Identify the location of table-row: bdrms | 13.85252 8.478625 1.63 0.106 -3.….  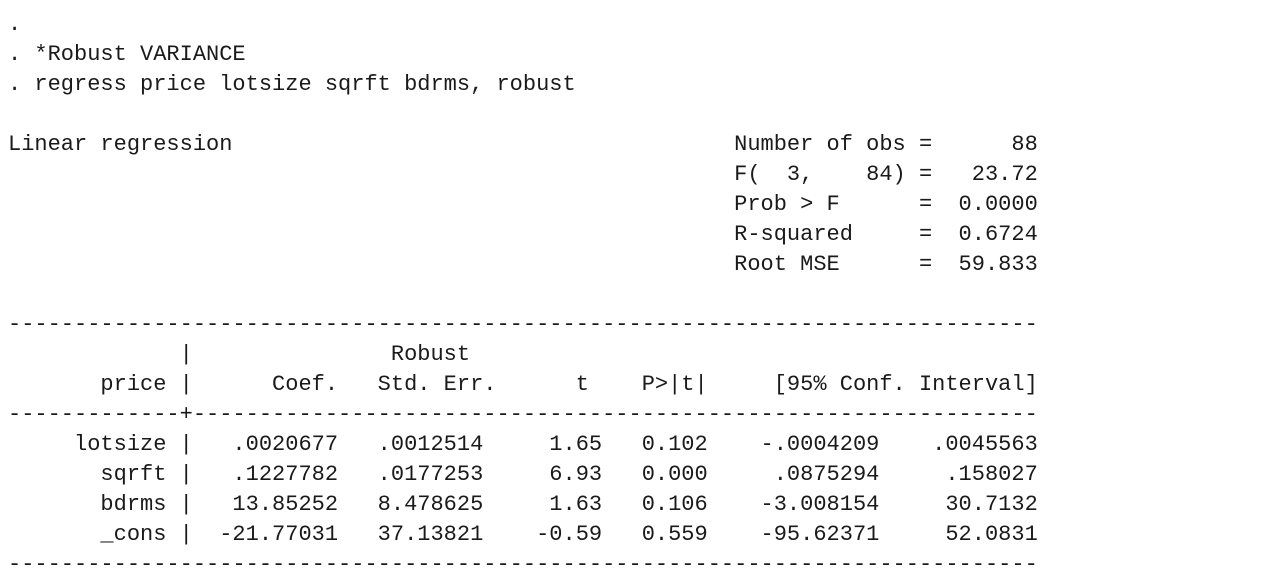
(523, 504).